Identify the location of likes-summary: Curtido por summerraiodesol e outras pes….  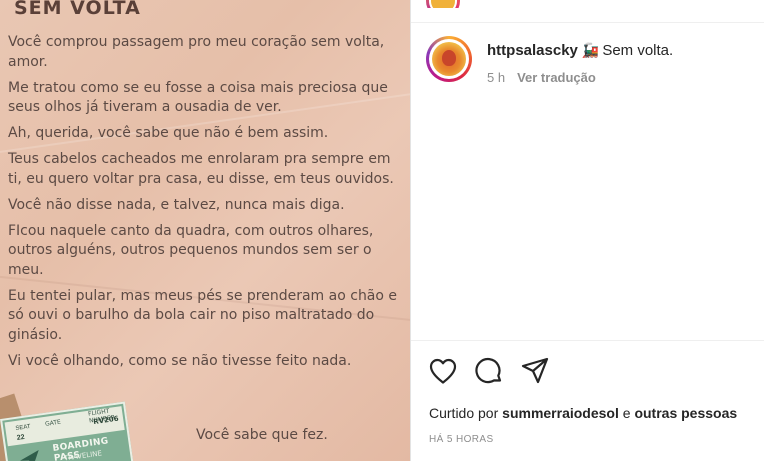
(583, 413).